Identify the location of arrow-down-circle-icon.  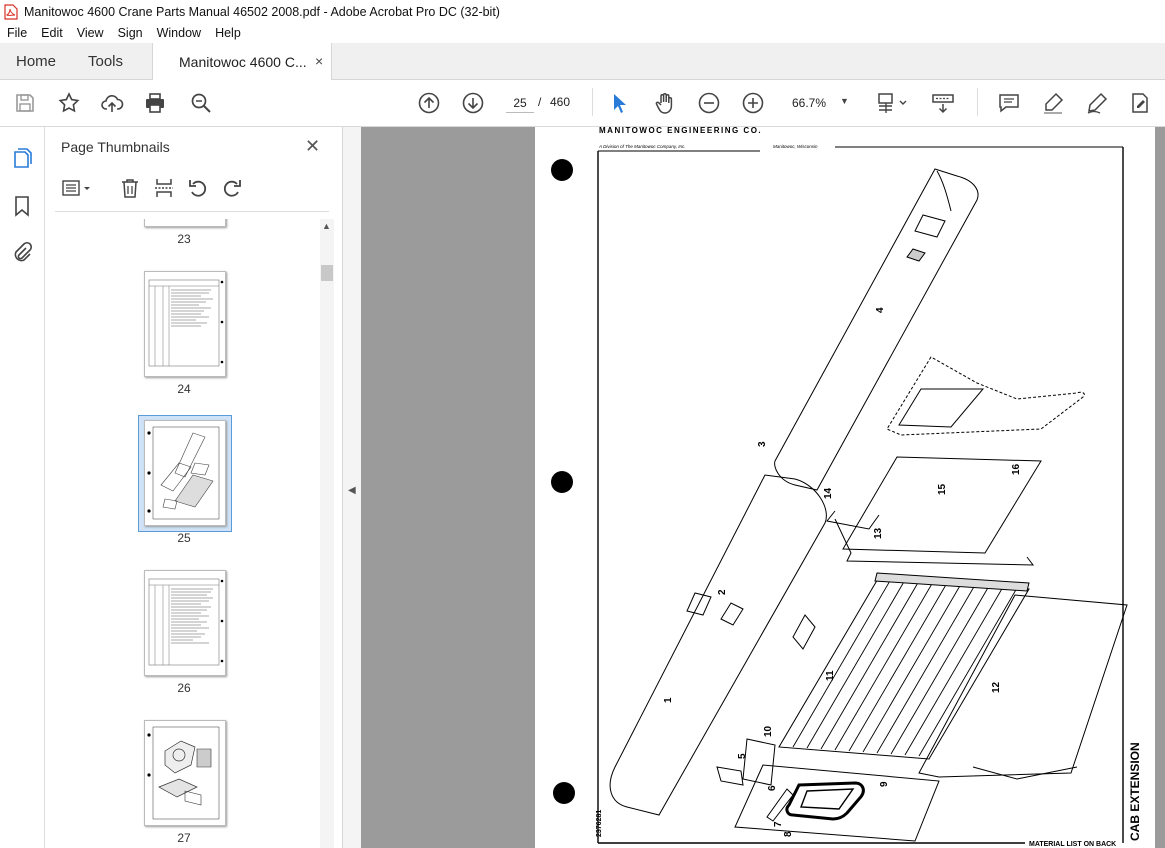
(473, 103).